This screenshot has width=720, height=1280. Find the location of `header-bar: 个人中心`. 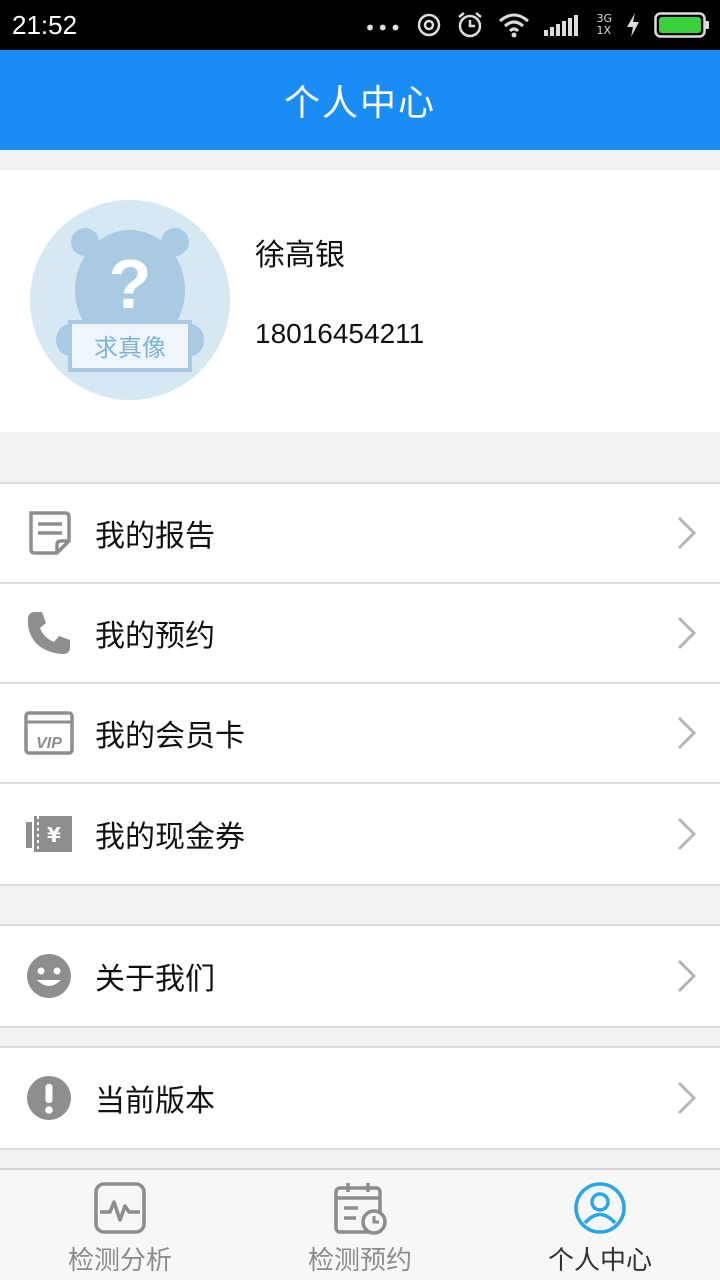

header-bar: 个人中心 is located at coordinates (360, 100).